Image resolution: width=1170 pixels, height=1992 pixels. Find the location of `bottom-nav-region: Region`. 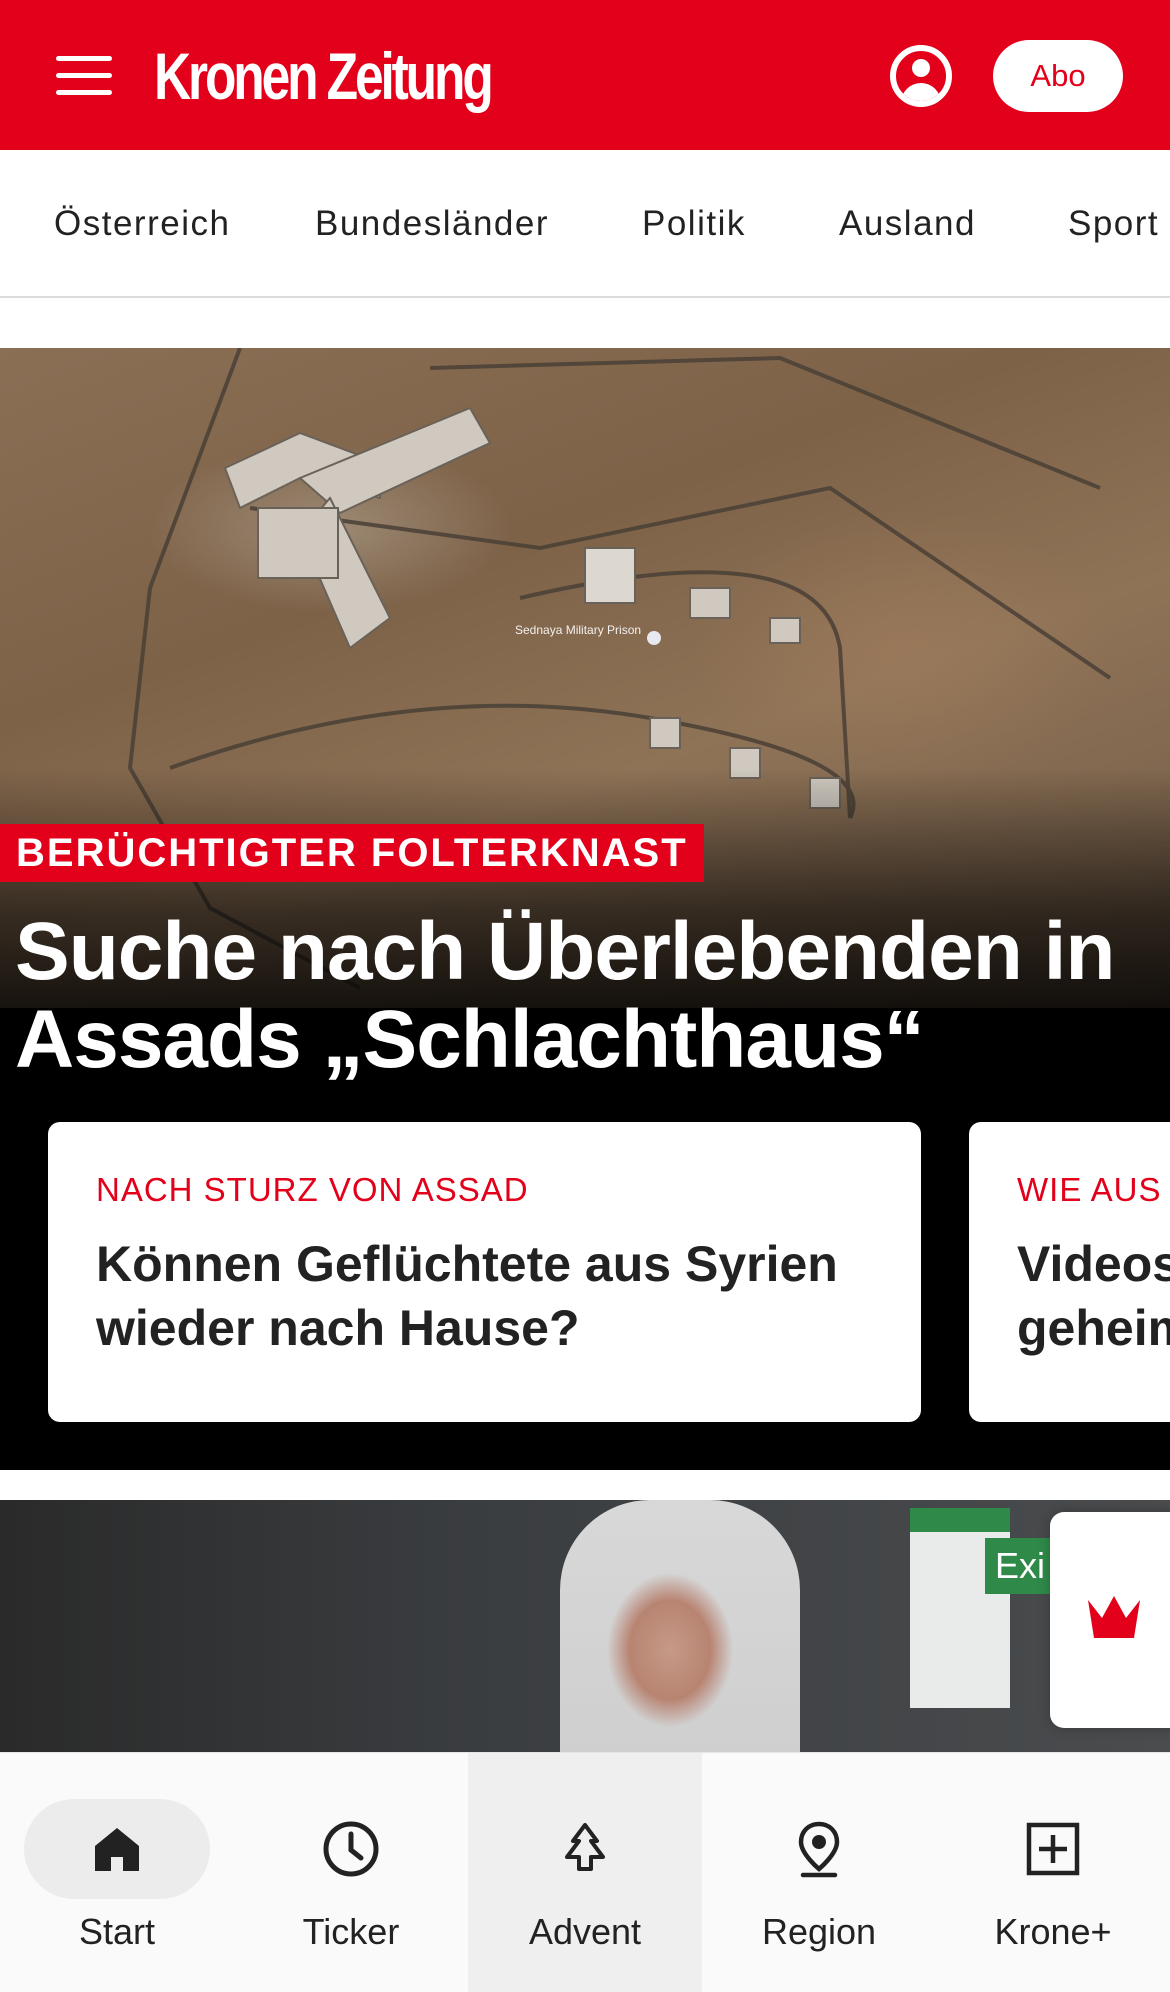

bottom-nav-region: Region is located at coordinates (819, 1872).